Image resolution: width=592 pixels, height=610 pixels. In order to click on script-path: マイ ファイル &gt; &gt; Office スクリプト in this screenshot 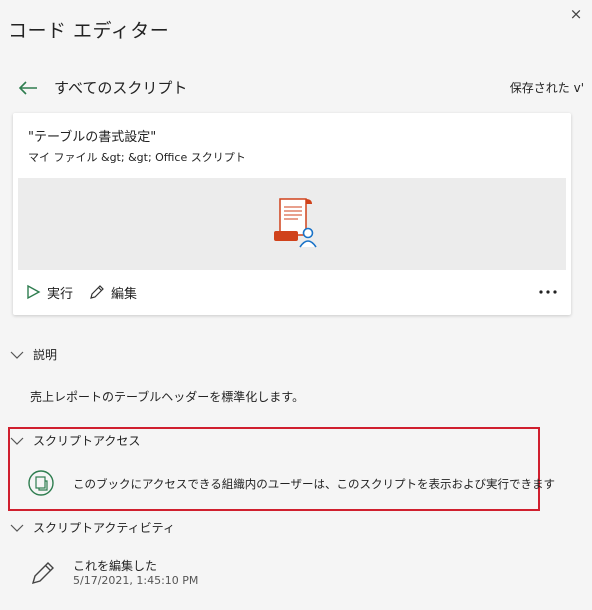, I will do `click(137, 157)`.